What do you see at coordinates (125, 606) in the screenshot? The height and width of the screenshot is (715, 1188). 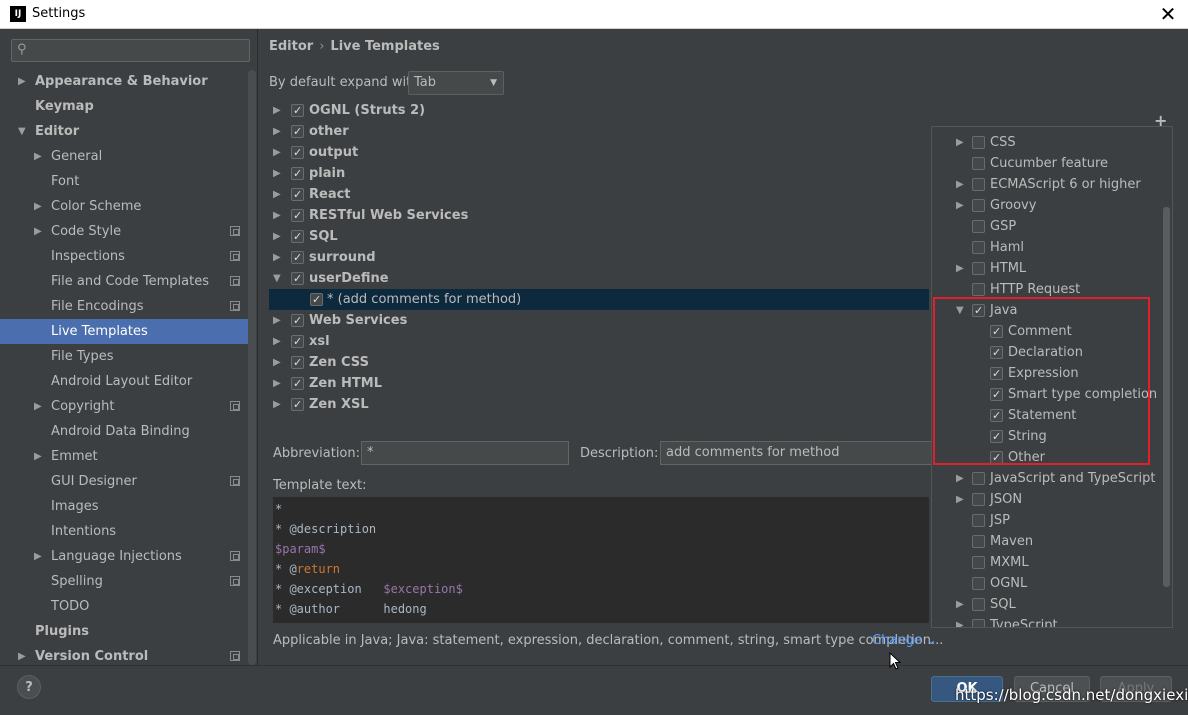 I see `sidebar-item: TODO` at bounding box center [125, 606].